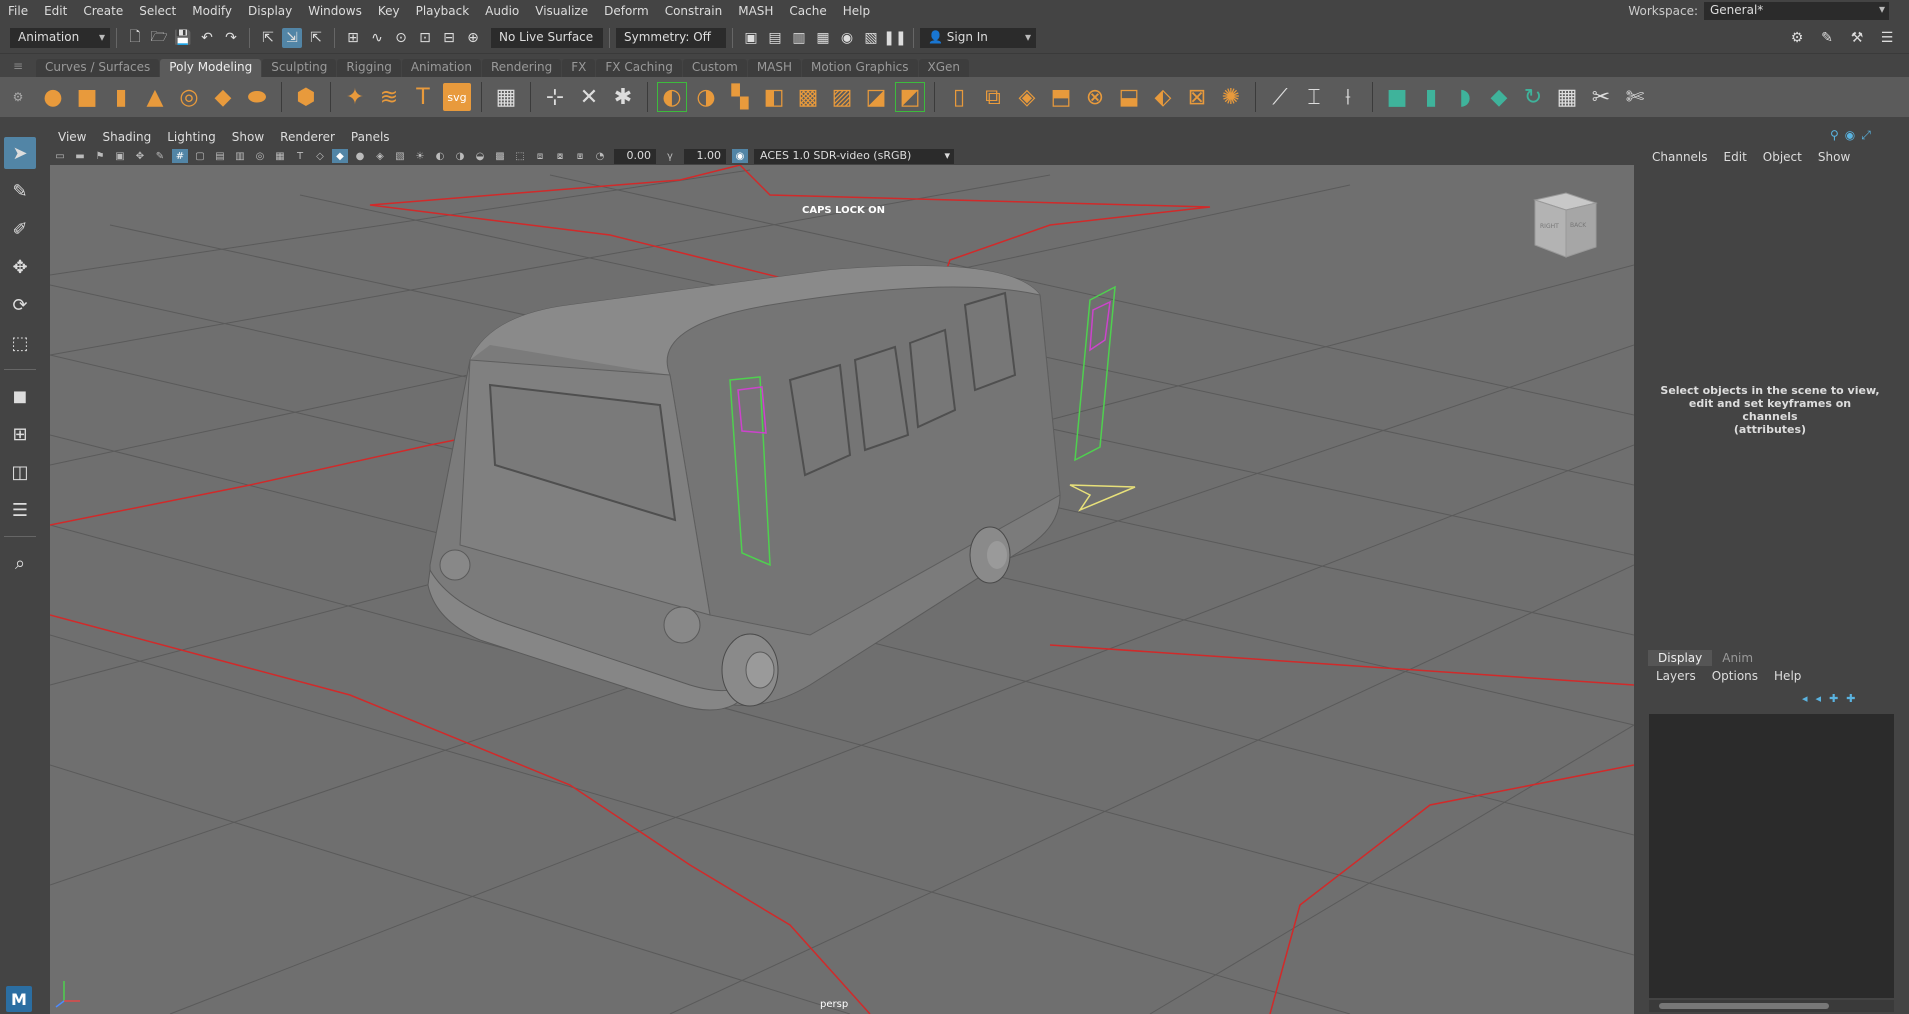 Image resolution: width=1909 pixels, height=1014 pixels. Describe the element at coordinates (799, 38) in the screenshot. I see `ipr-render-icon: ▥` at that location.